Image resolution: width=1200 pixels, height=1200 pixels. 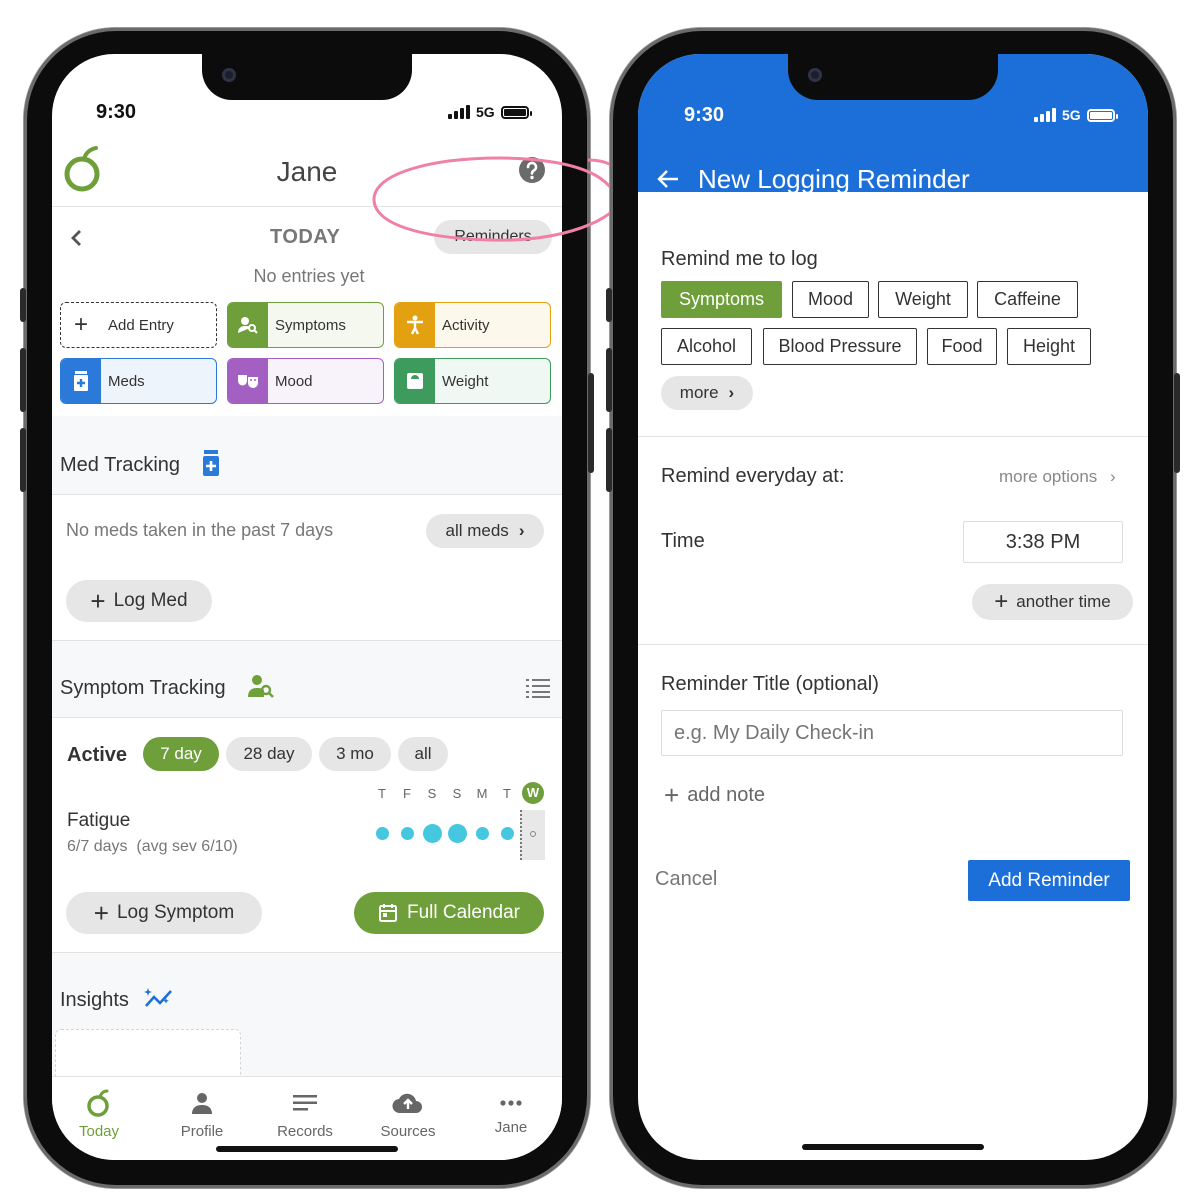 I want to click on category-food: Food, so click(x=962, y=346).